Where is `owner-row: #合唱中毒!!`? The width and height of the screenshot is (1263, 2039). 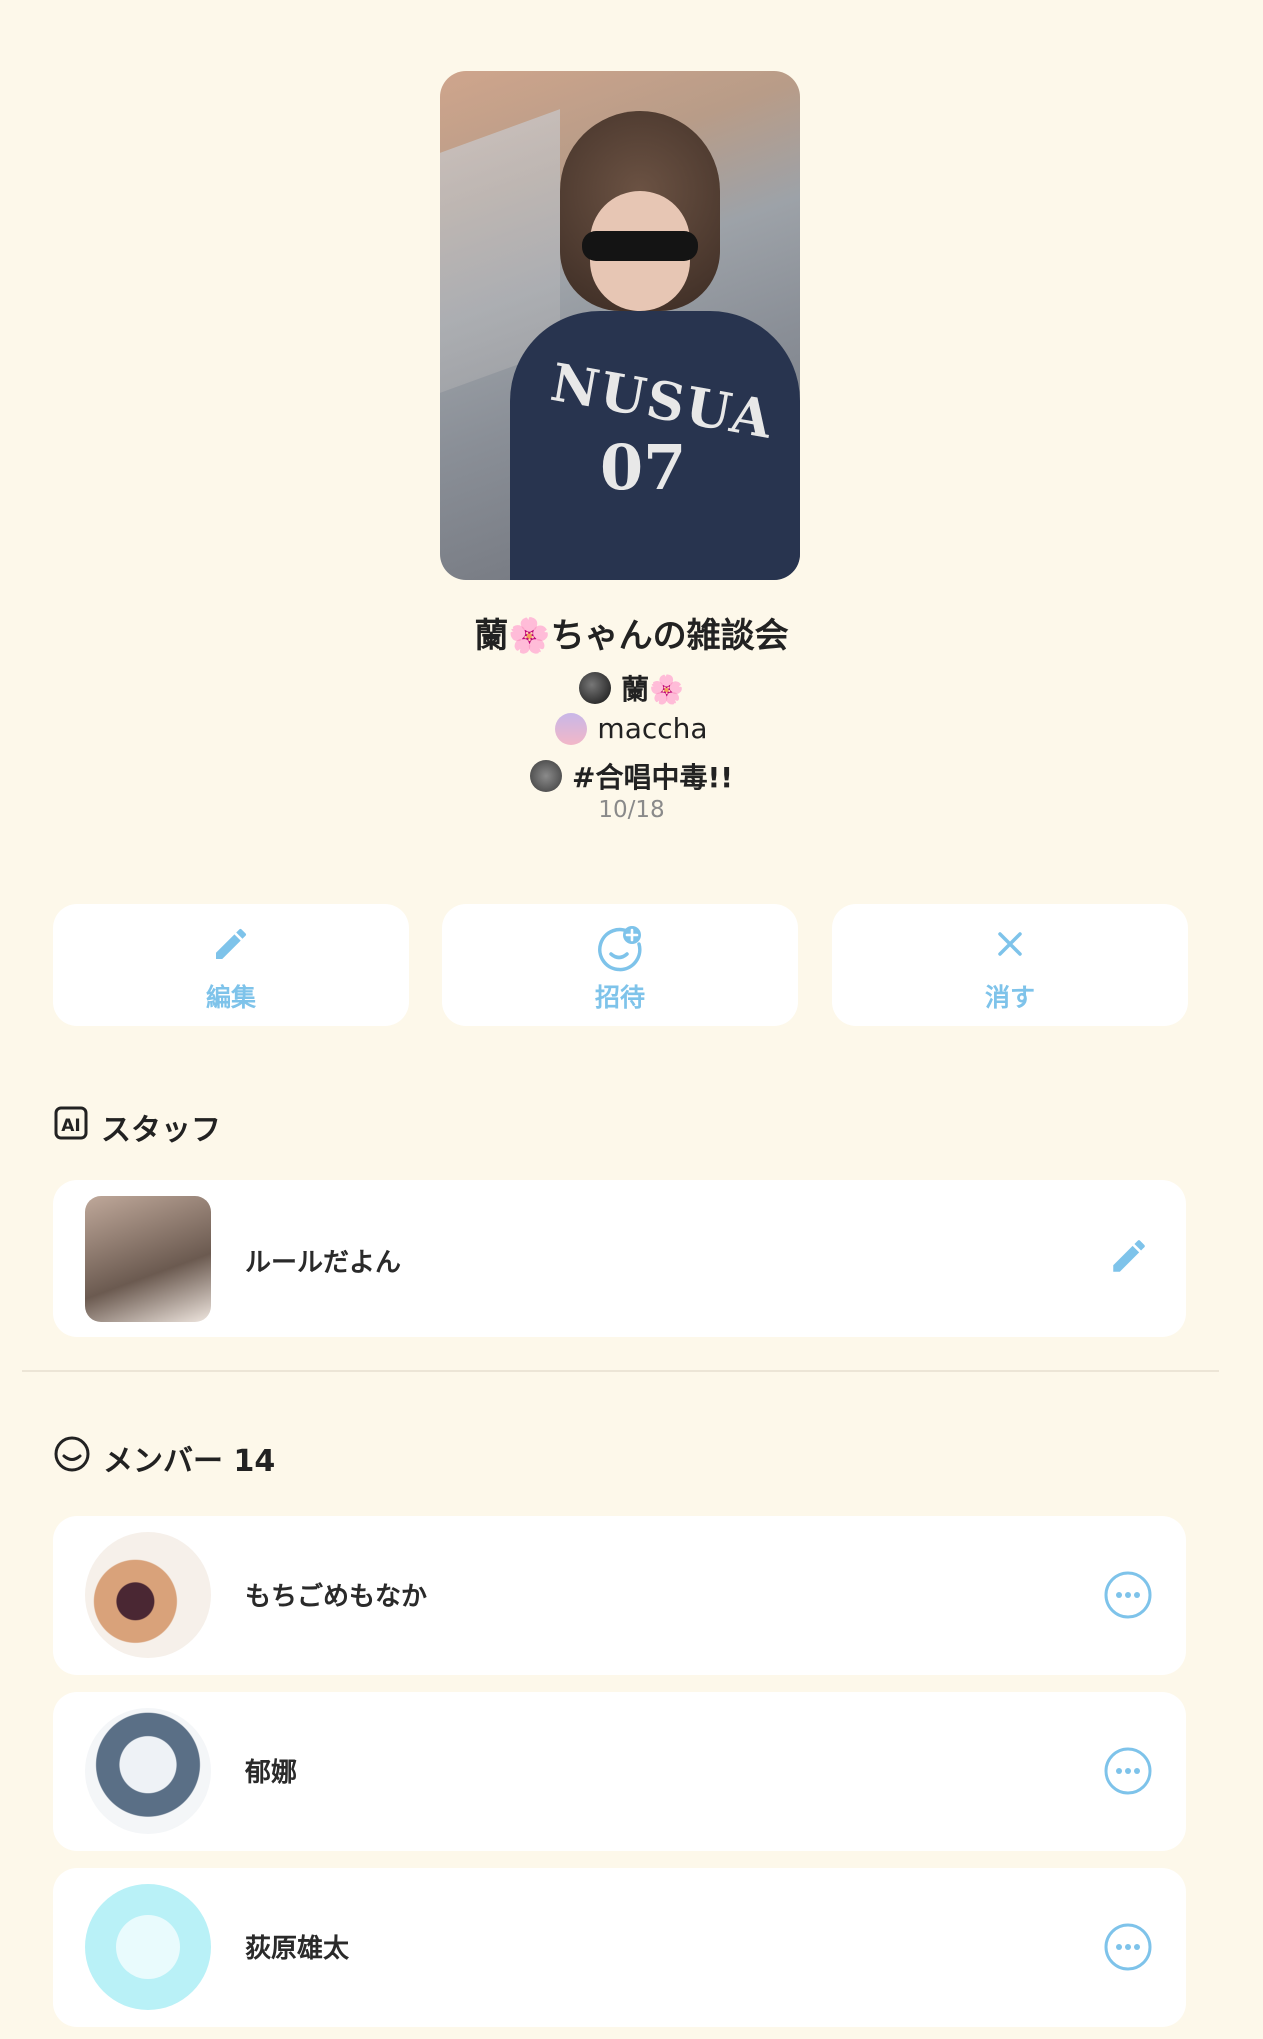 owner-row: #合唱中毒!! is located at coordinates (631, 776).